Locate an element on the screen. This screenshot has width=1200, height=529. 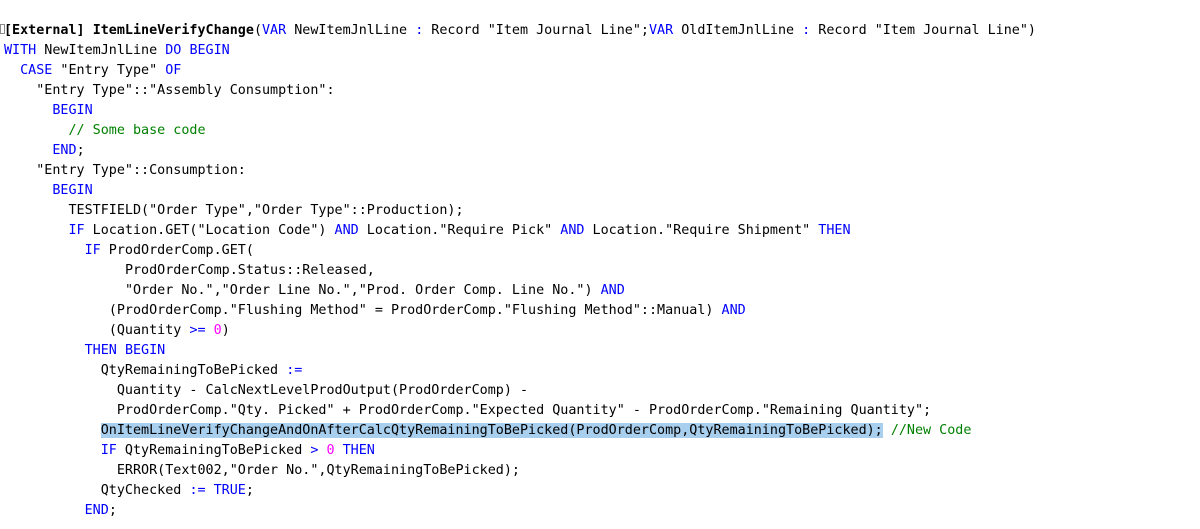
code-line-9: BEGIN is located at coordinates (48, 191).